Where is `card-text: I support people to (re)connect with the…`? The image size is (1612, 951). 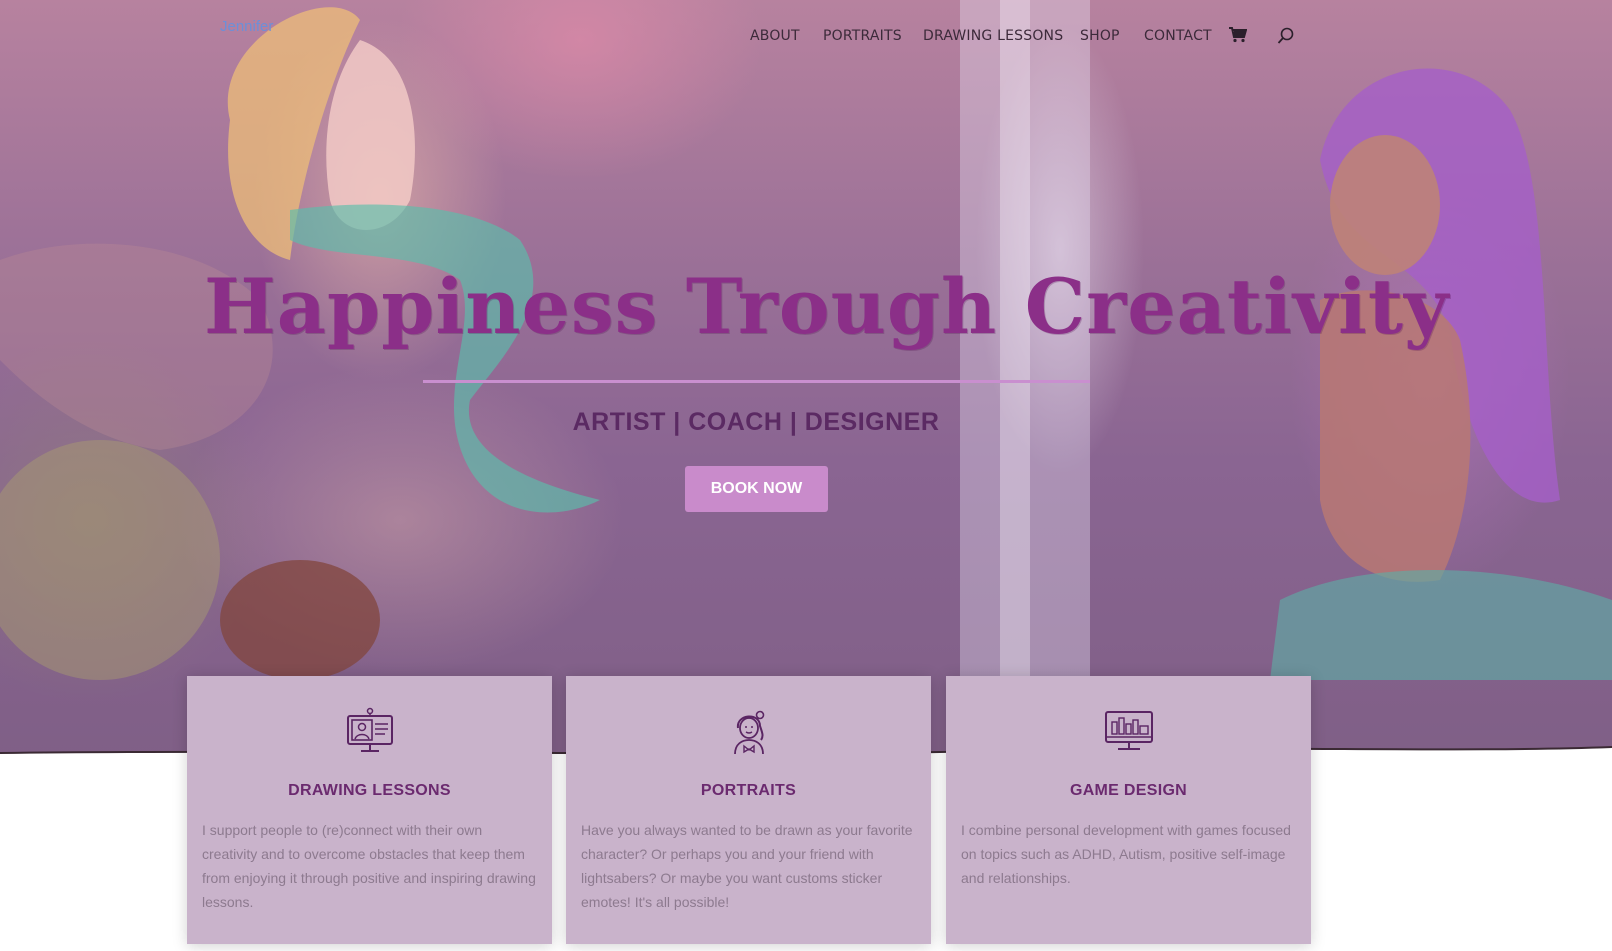 card-text: I support people to (re)connect with the… is located at coordinates (369, 866).